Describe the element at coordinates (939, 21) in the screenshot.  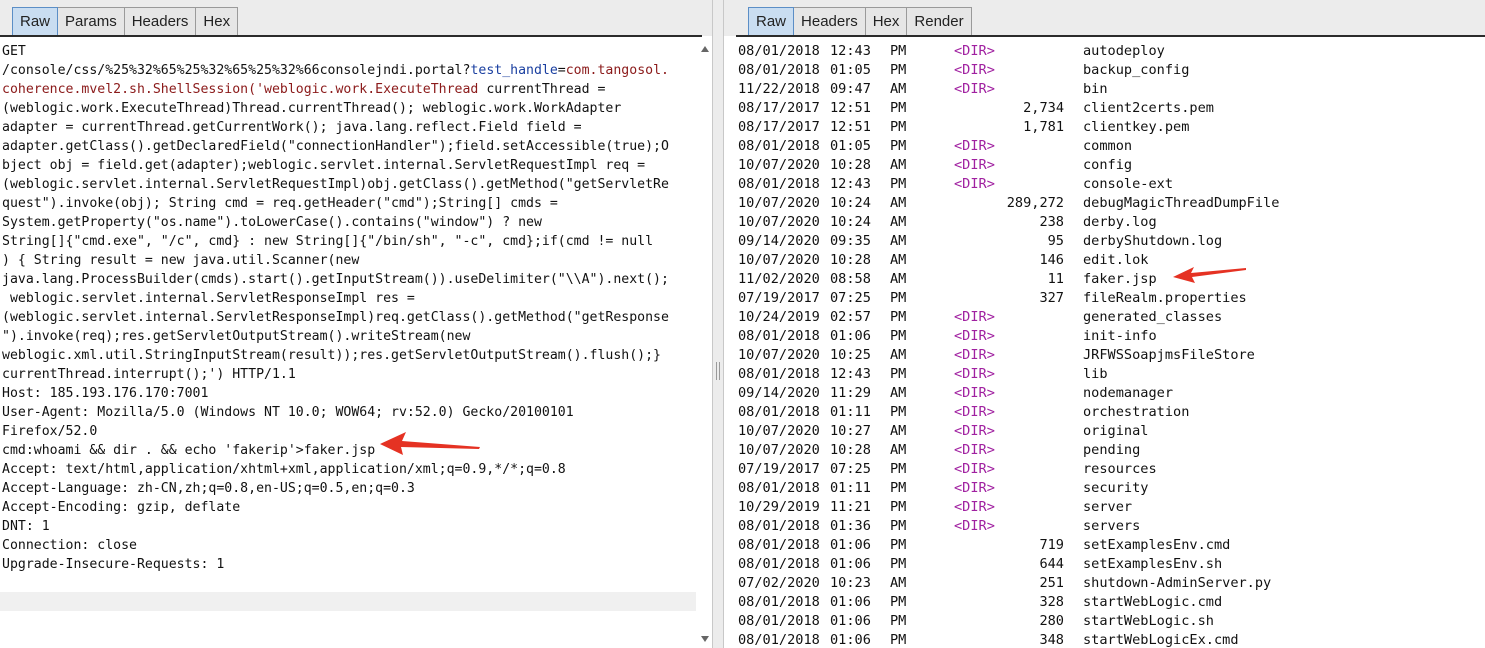
I see `response-tab-render: Render` at that location.